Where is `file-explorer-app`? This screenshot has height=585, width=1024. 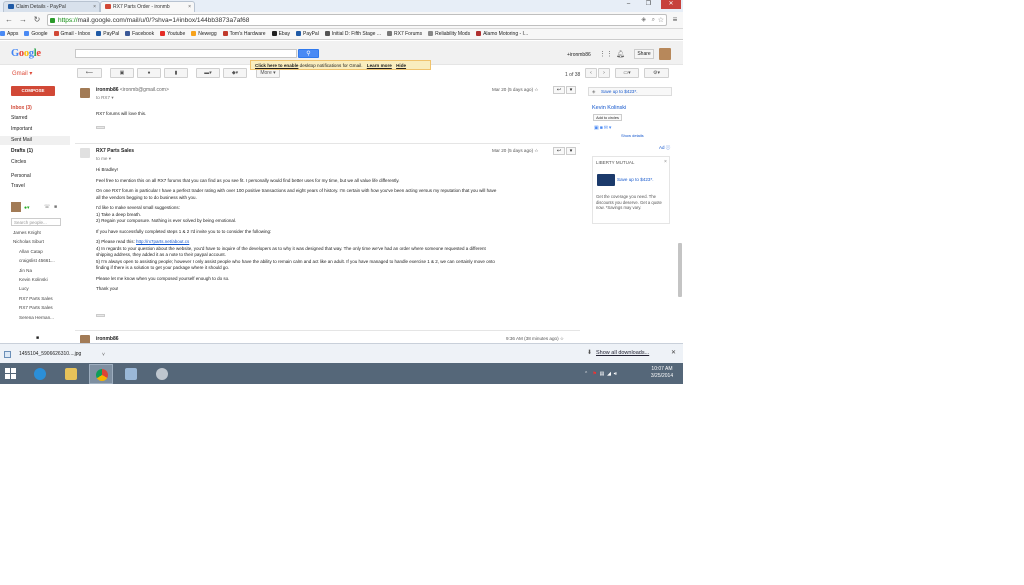 file-explorer-app is located at coordinates (71, 374).